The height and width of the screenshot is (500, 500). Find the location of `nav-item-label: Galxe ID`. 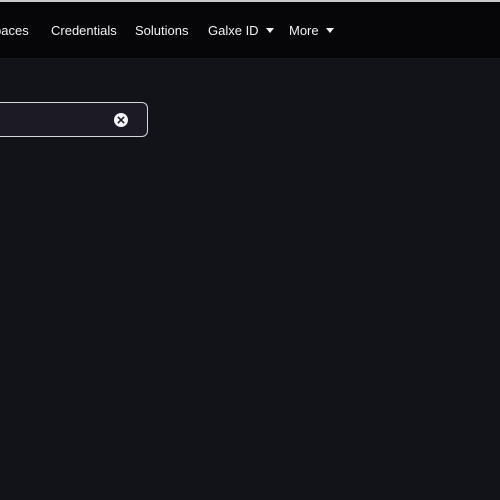

nav-item-label: Galxe ID is located at coordinates (233, 30).